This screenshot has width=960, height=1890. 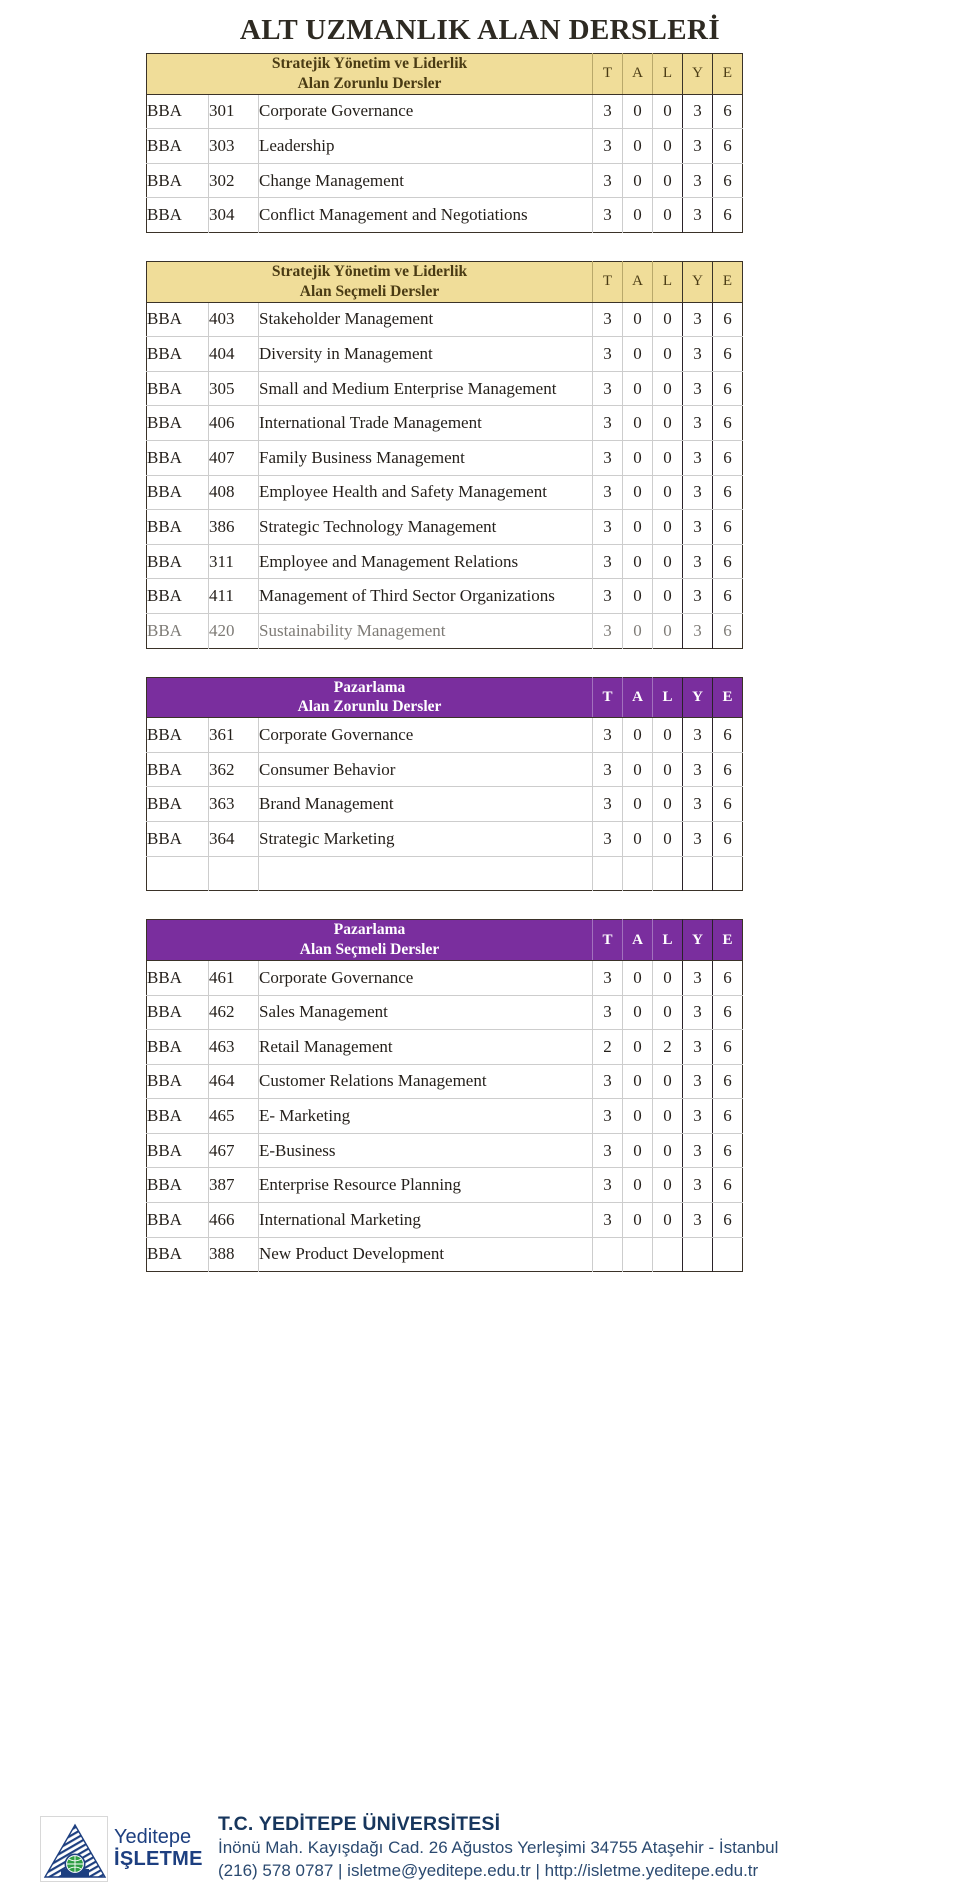 What do you see at coordinates (425, 423) in the screenshot?
I see `course-name: International Trade Management` at bounding box center [425, 423].